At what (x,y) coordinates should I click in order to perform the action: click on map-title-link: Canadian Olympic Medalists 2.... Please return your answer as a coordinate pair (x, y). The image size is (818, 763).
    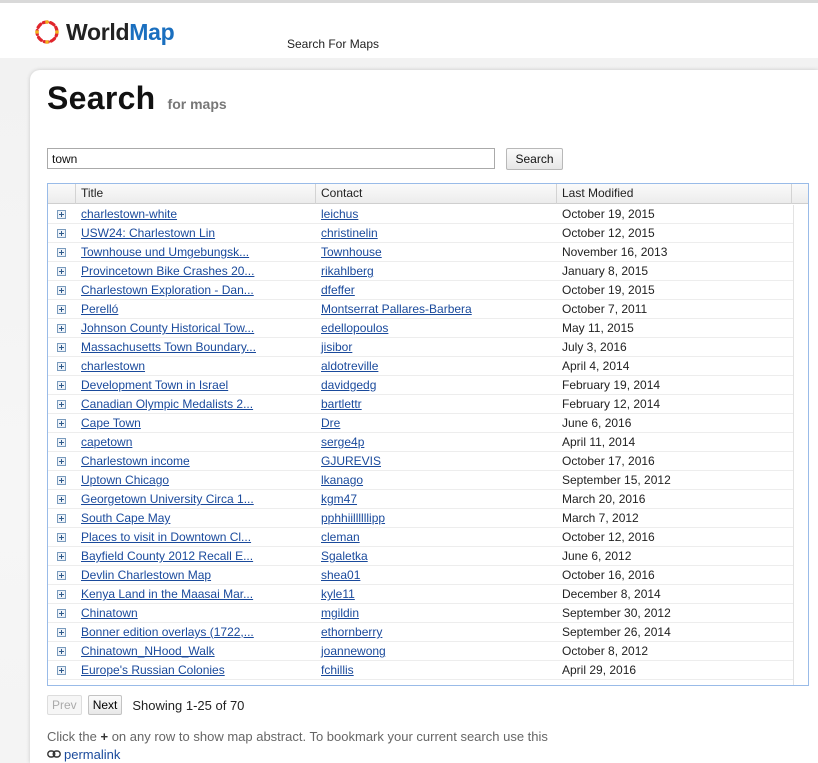
    Looking at the image, I should click on (196, 404).